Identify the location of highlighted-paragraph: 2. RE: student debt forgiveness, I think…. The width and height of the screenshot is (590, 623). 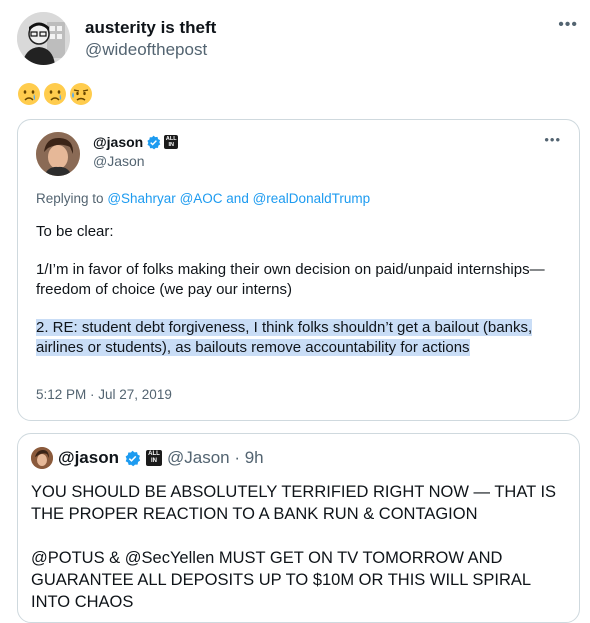
(284, 337).